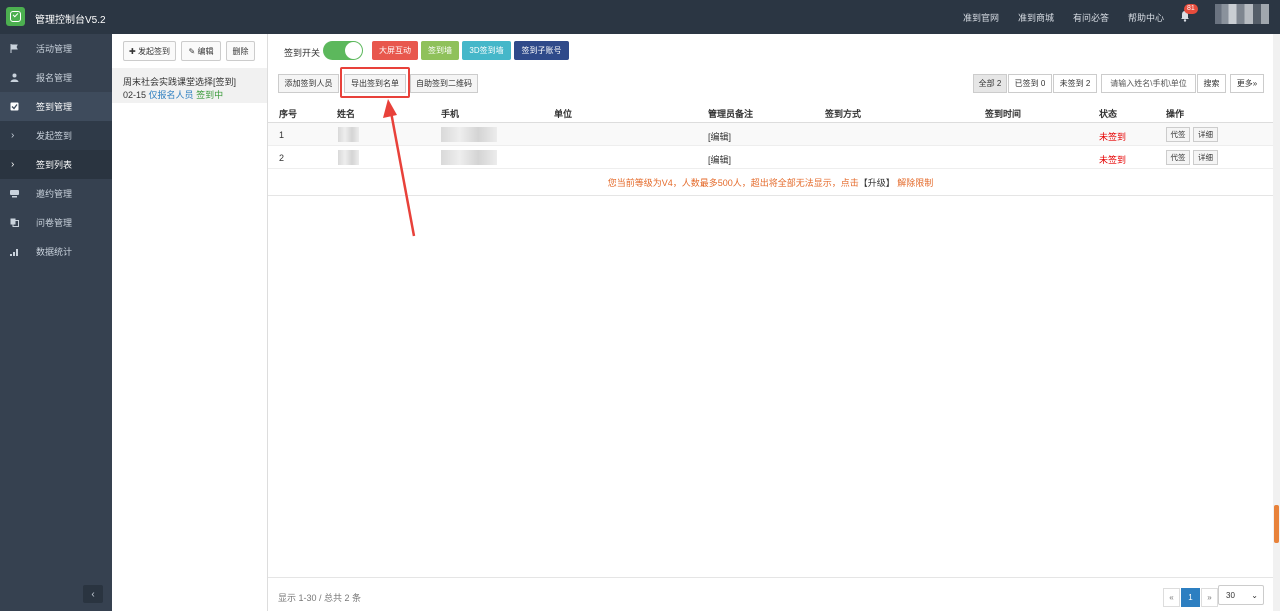  What do you see at coordinates (1209, 597) in the screenshot?
I see `next-page-button: »` at bounding box center [1209, 597].